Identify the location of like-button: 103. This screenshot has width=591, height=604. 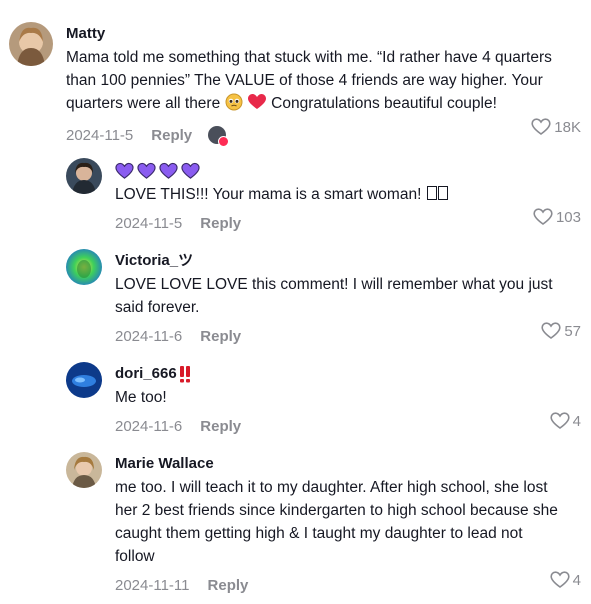
(557, 217).